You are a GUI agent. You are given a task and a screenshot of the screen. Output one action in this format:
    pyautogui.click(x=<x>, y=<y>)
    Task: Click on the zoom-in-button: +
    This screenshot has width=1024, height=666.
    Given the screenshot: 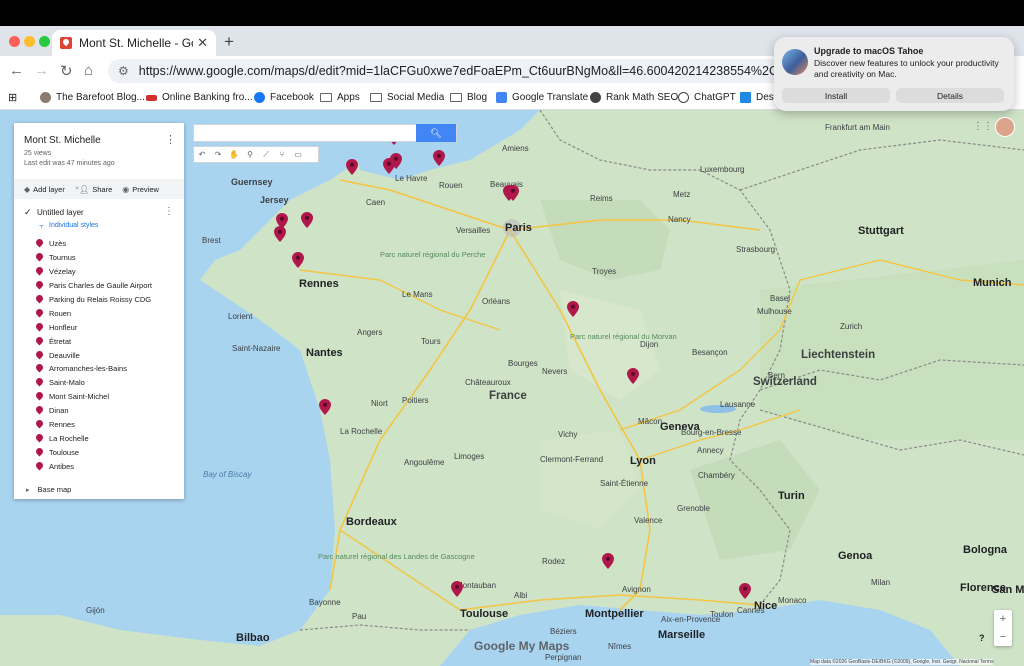 What is the action you would take?
    pyautogui.click(x=1003, y=619)
    